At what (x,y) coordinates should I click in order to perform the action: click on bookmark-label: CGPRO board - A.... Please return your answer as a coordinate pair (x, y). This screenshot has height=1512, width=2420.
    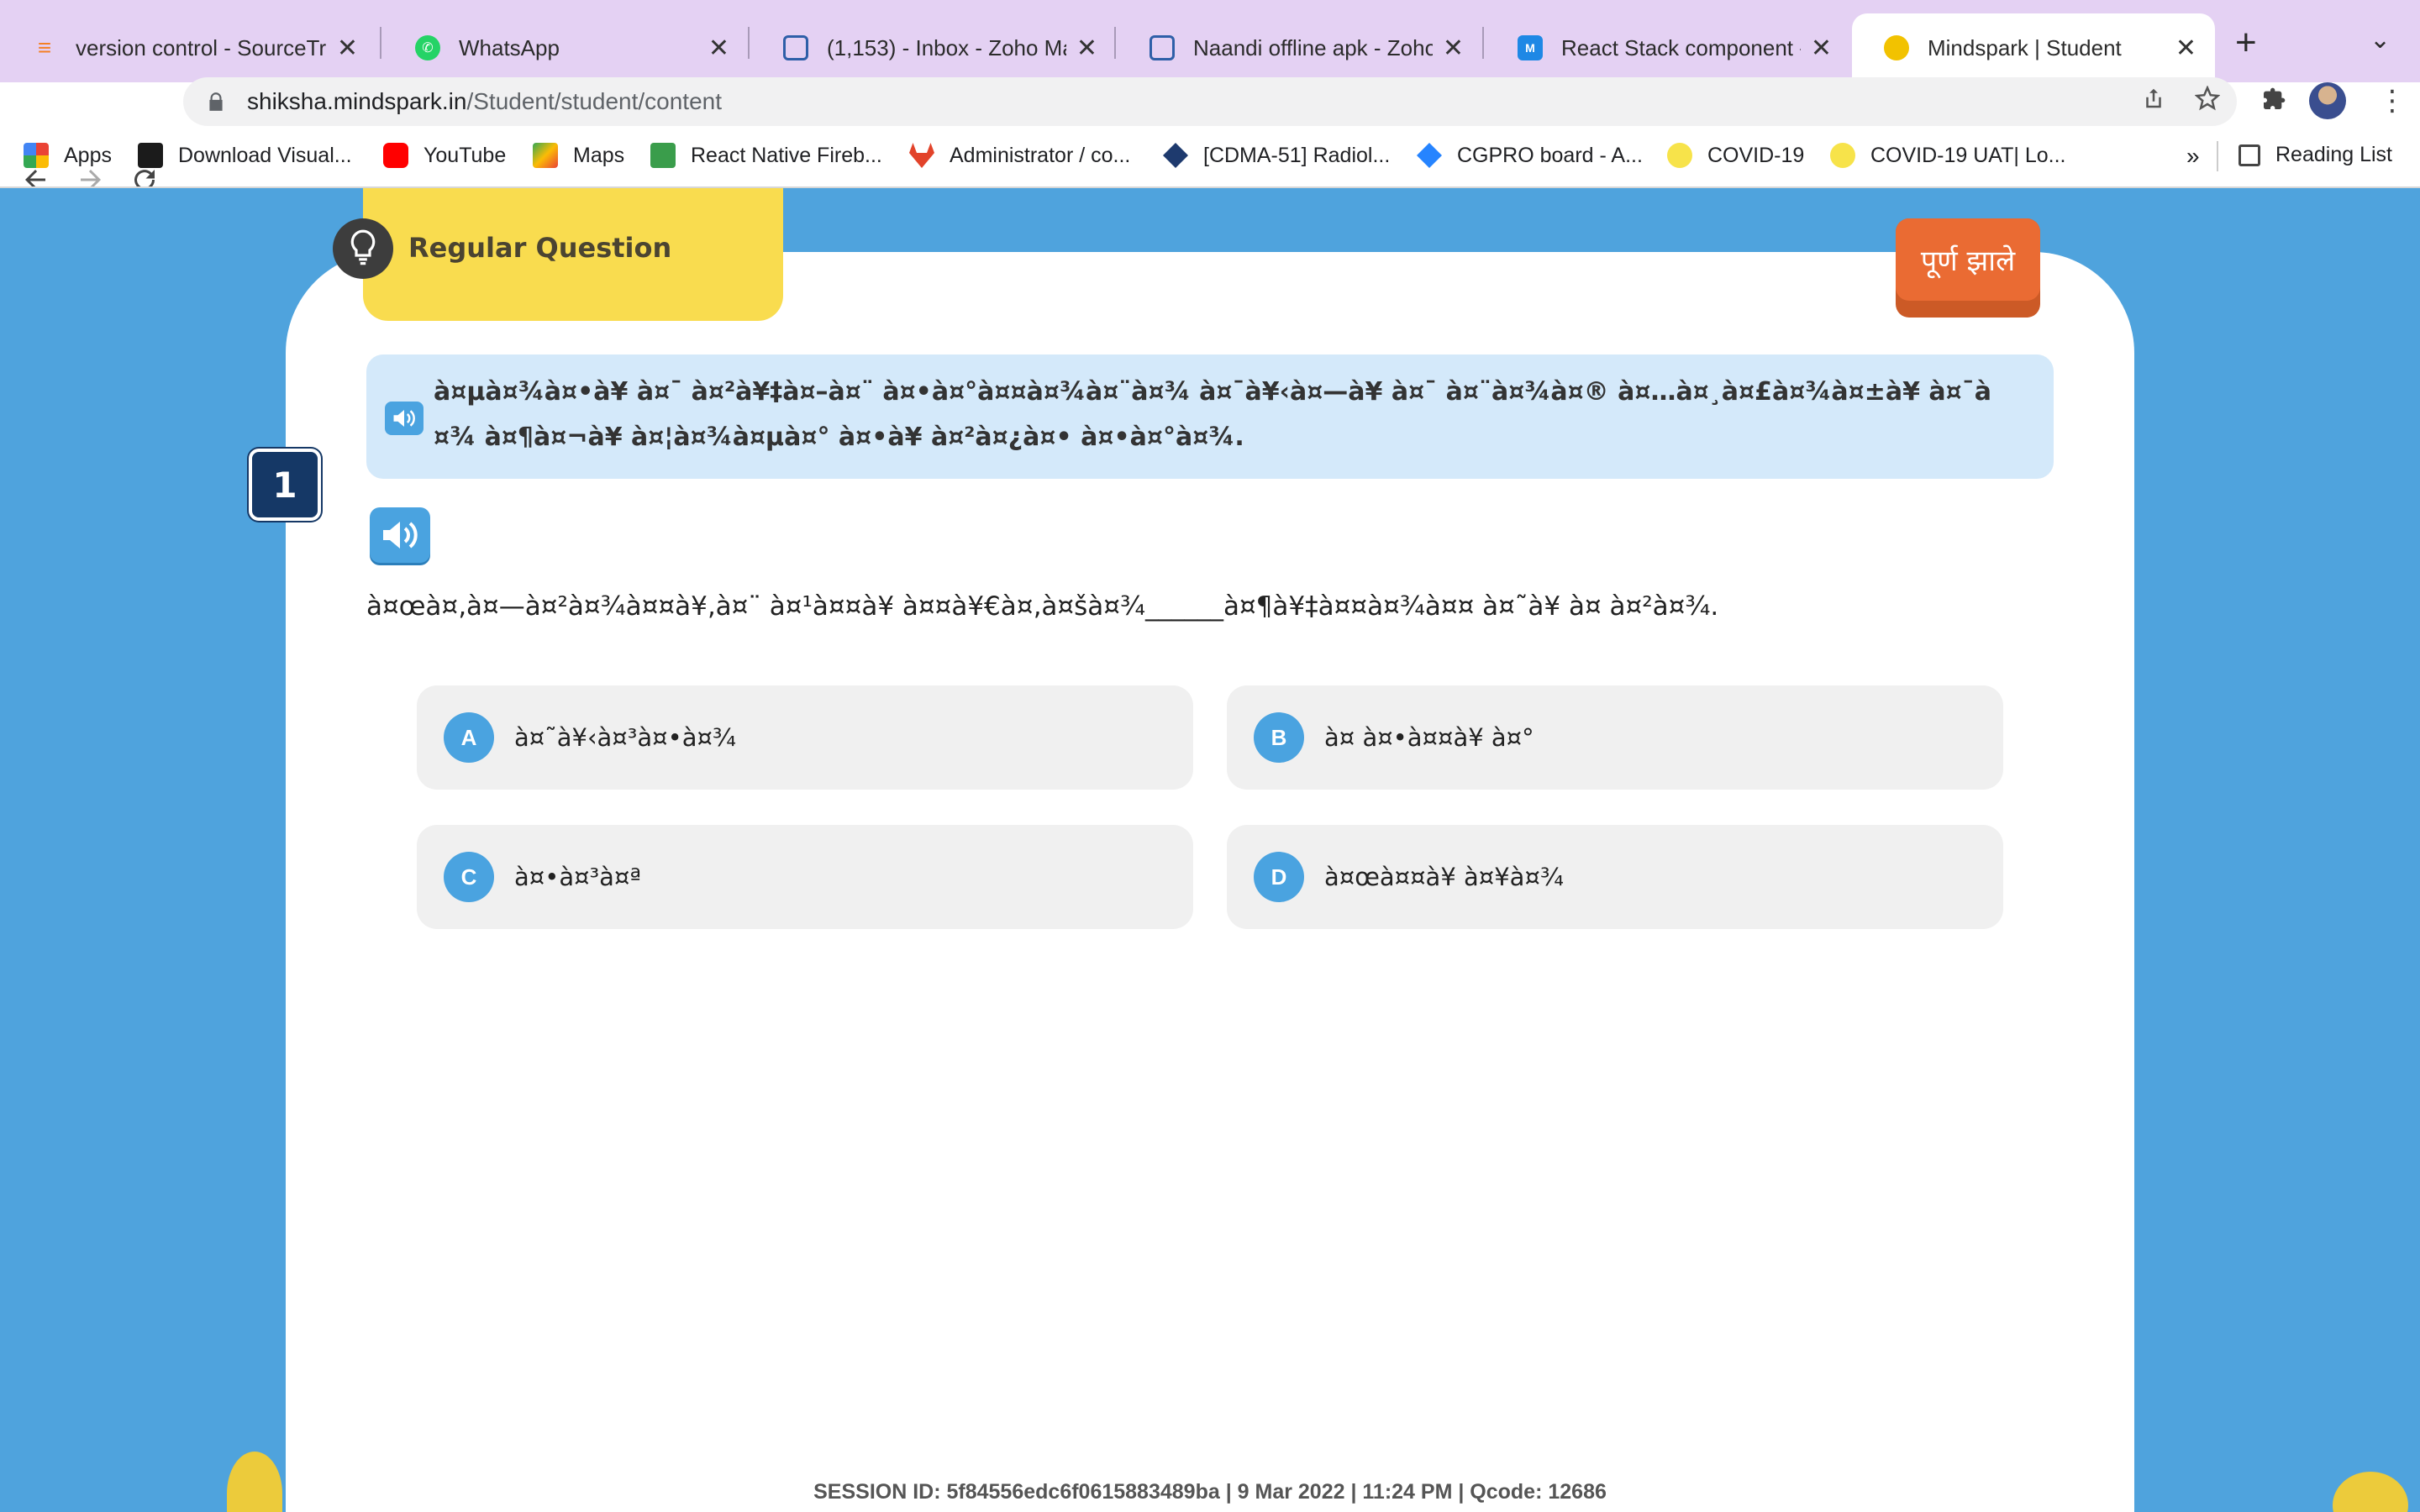
    Looking at the image, I should click on (1550, 155).